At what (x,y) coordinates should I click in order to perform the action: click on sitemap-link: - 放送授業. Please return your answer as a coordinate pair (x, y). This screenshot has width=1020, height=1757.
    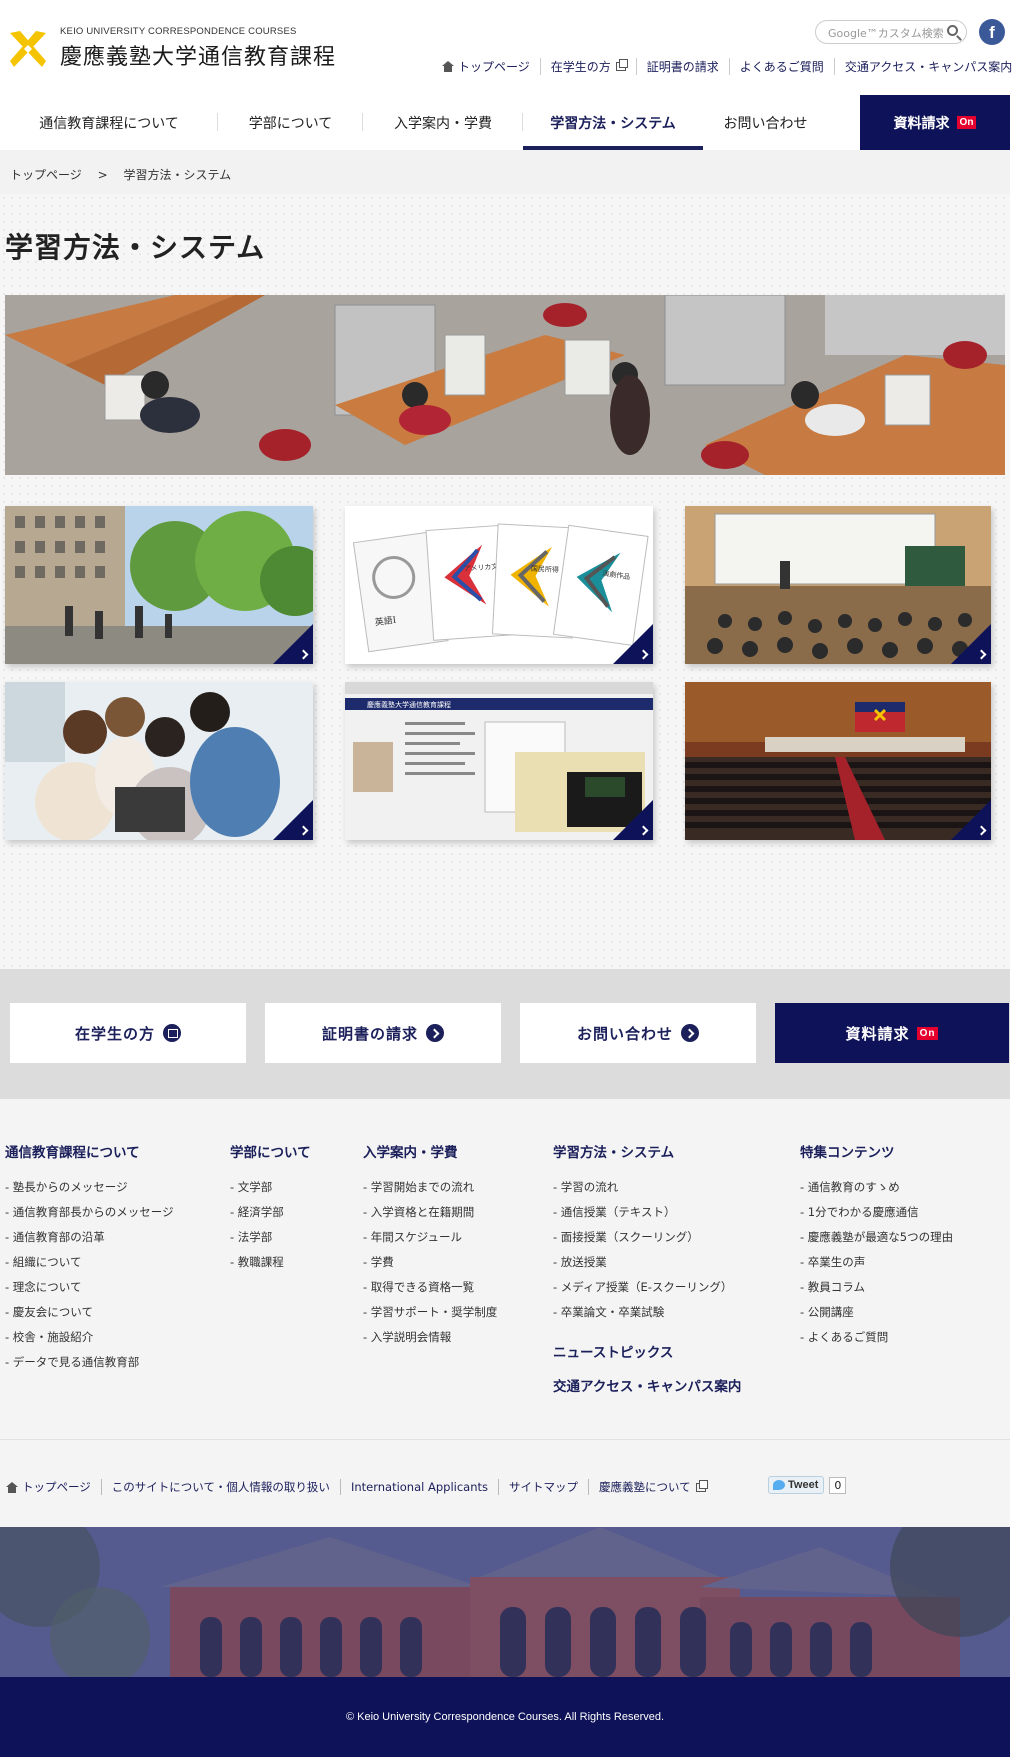
    Looking at the image, I should click on (647, 1262).